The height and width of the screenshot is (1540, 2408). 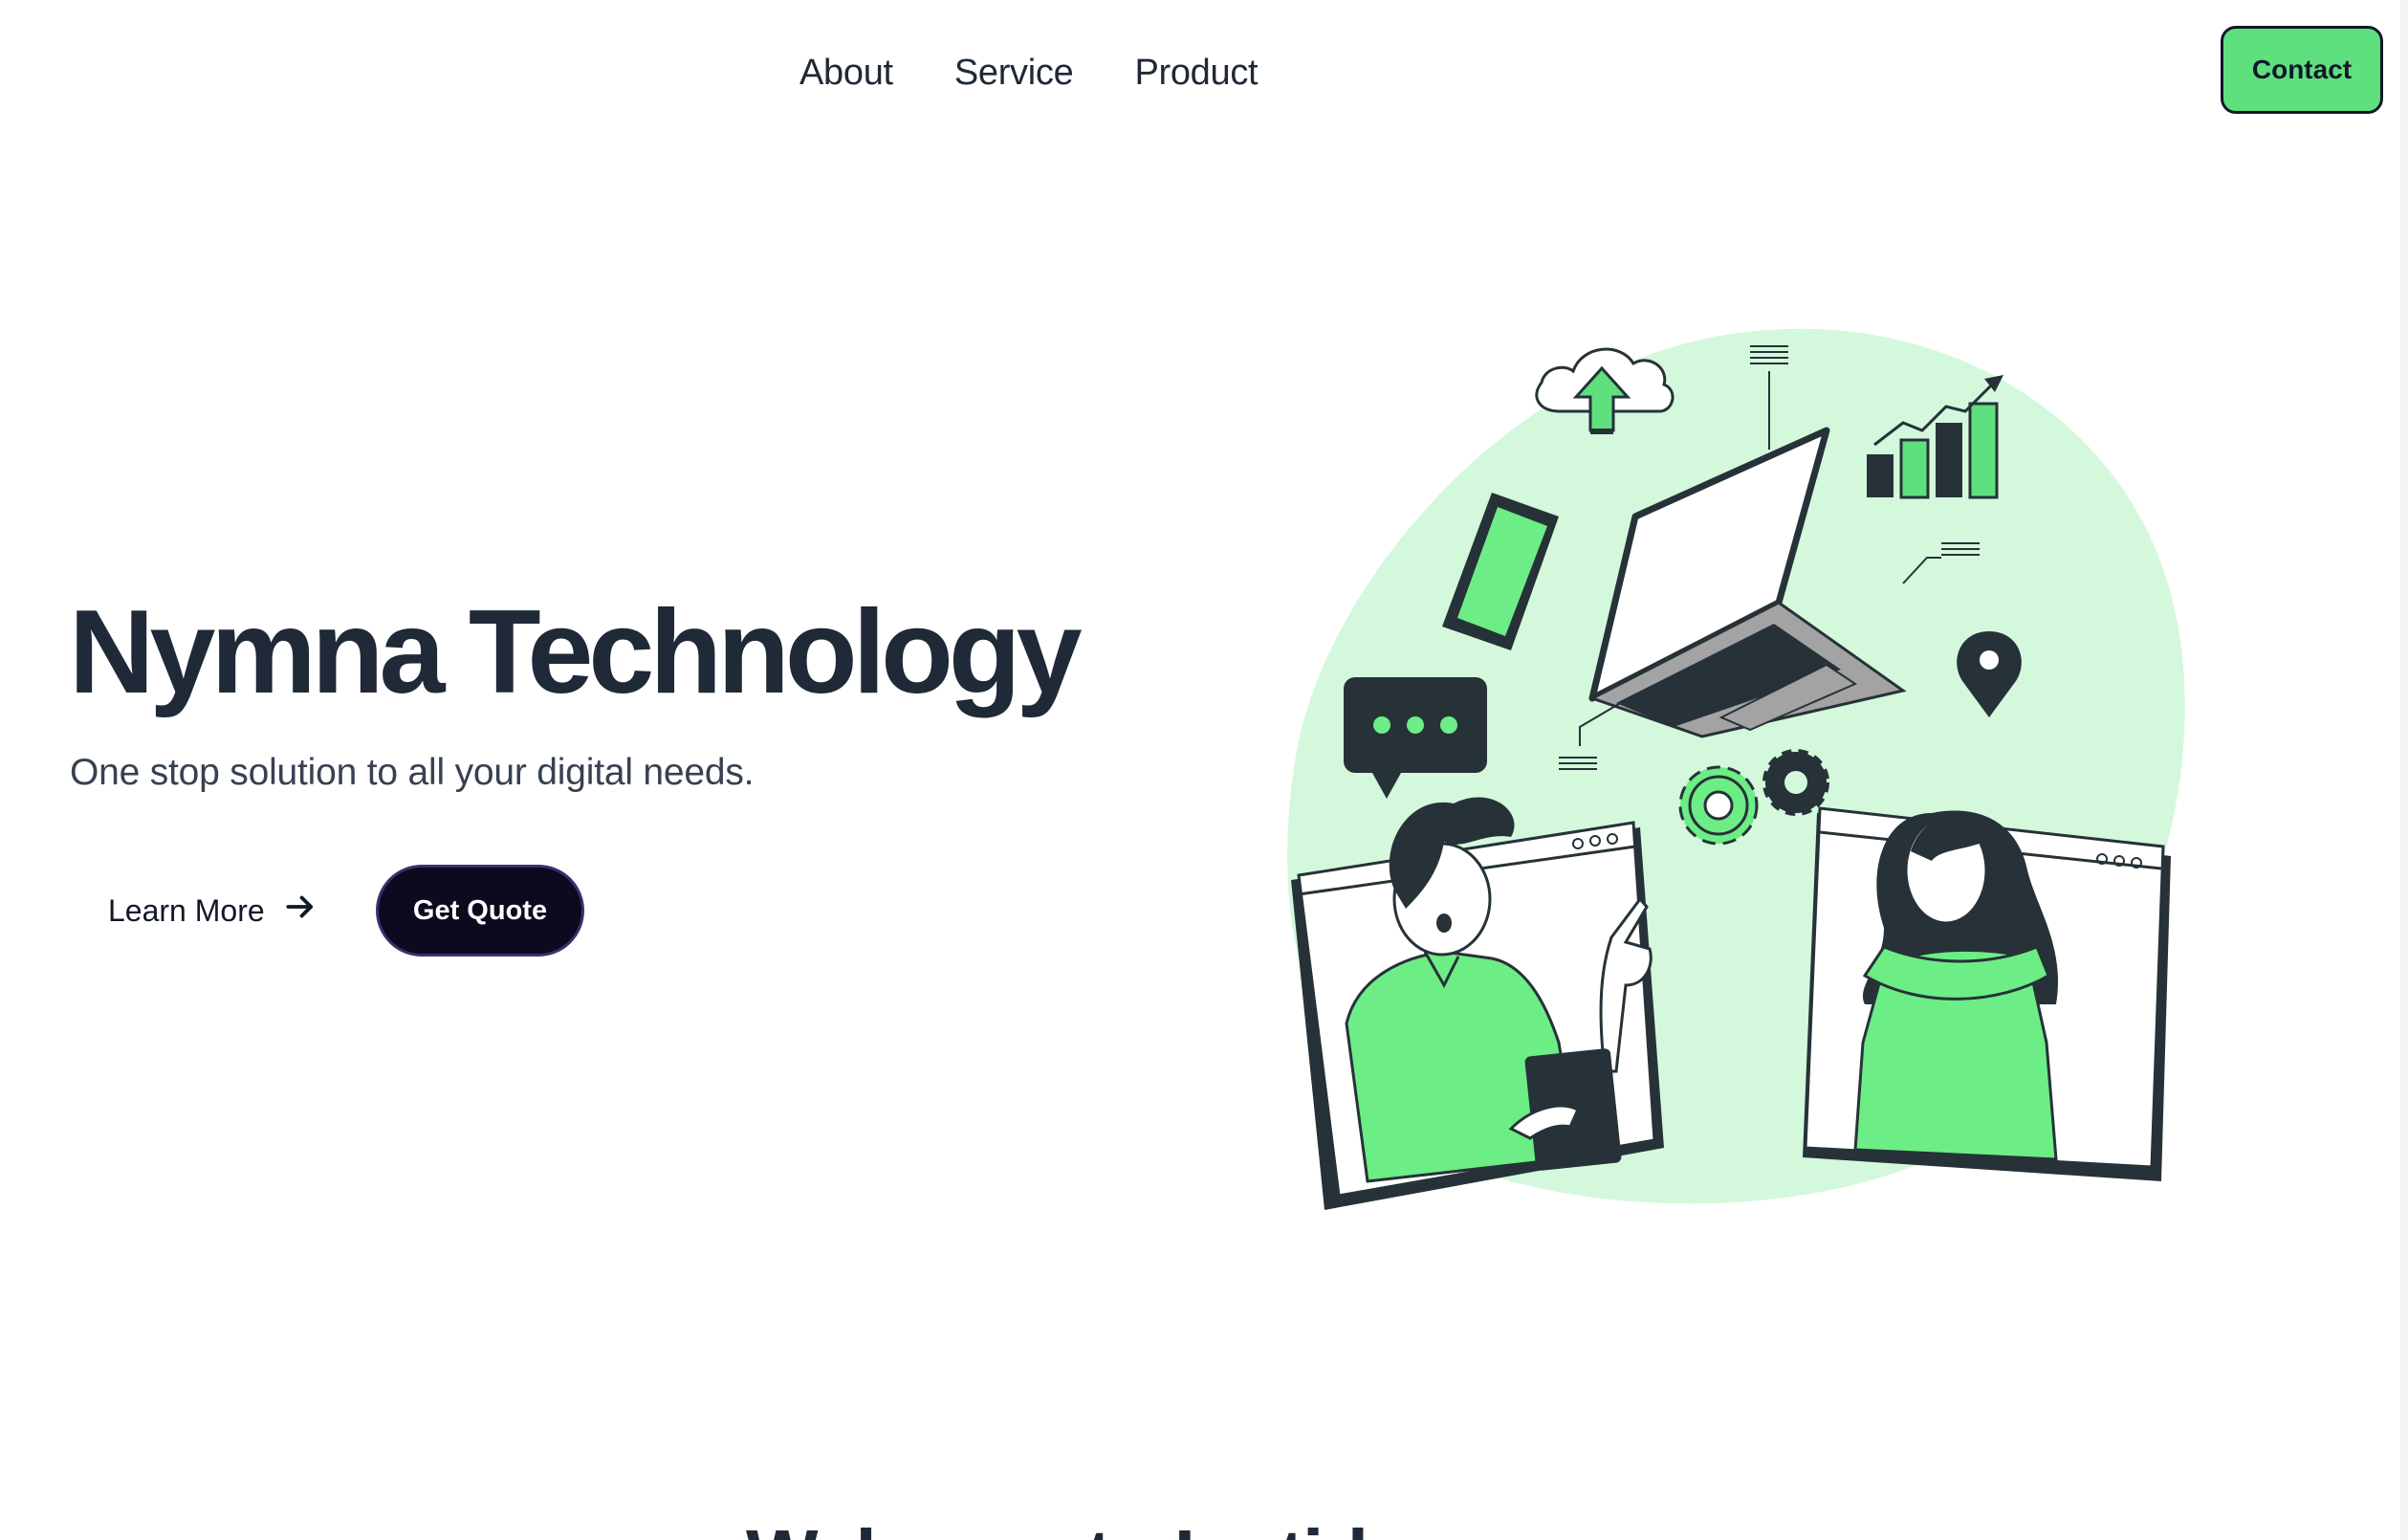 I want to click on learn-more-label: Learn More, so click(x=186, y=910).